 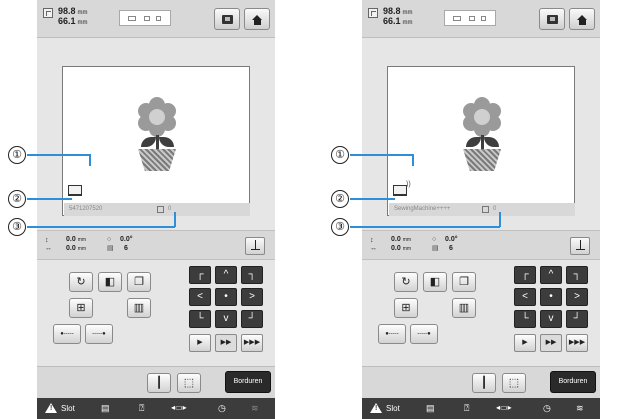 What do you see at coordinates (401, 239) in the screenshot?
I see `position-x: 0.0 mm` at bounding box center [401, 239].